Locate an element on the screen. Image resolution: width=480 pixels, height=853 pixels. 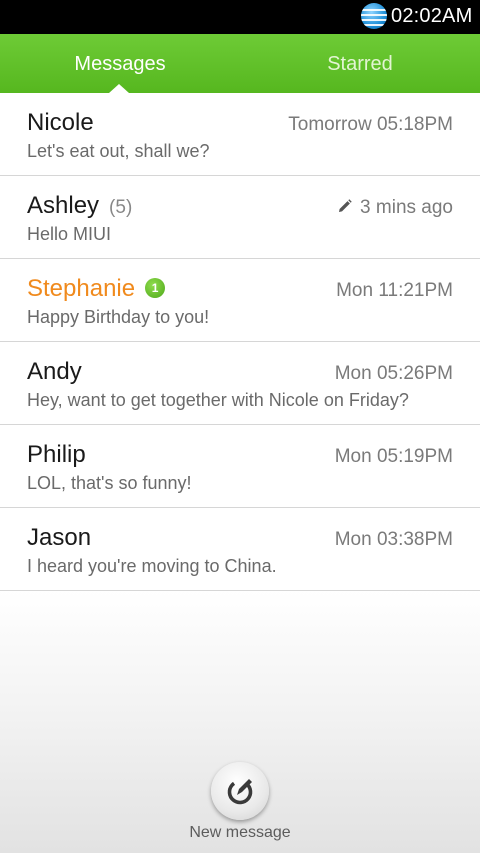
selected-tab-indicator is located at coordinates (119, 88).